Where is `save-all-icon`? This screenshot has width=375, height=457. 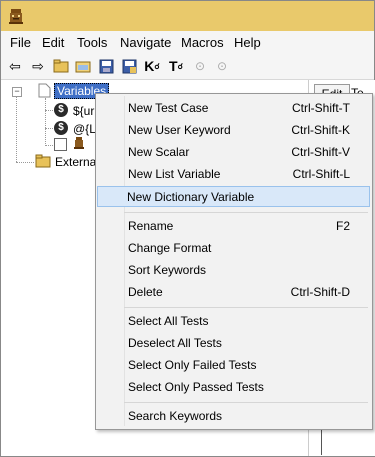 save-all-icon is located at coordinates (129, 66).